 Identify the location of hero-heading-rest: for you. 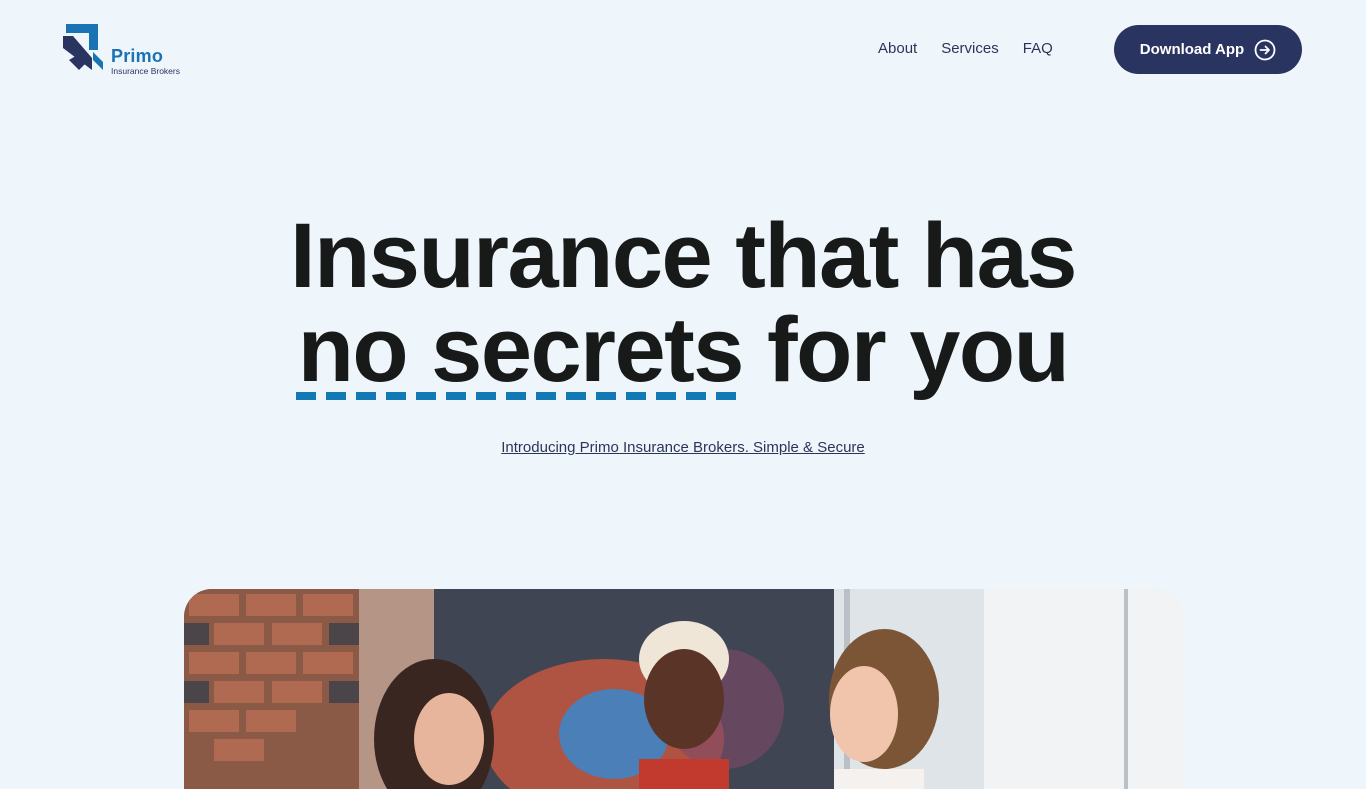
(918, 350).